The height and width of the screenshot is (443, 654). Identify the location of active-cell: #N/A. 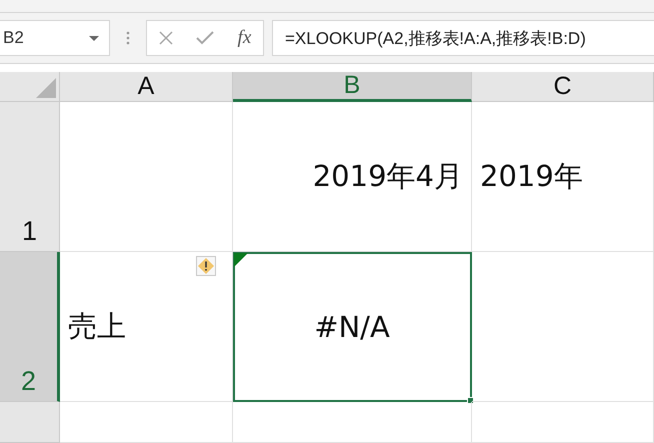
(352, 327).